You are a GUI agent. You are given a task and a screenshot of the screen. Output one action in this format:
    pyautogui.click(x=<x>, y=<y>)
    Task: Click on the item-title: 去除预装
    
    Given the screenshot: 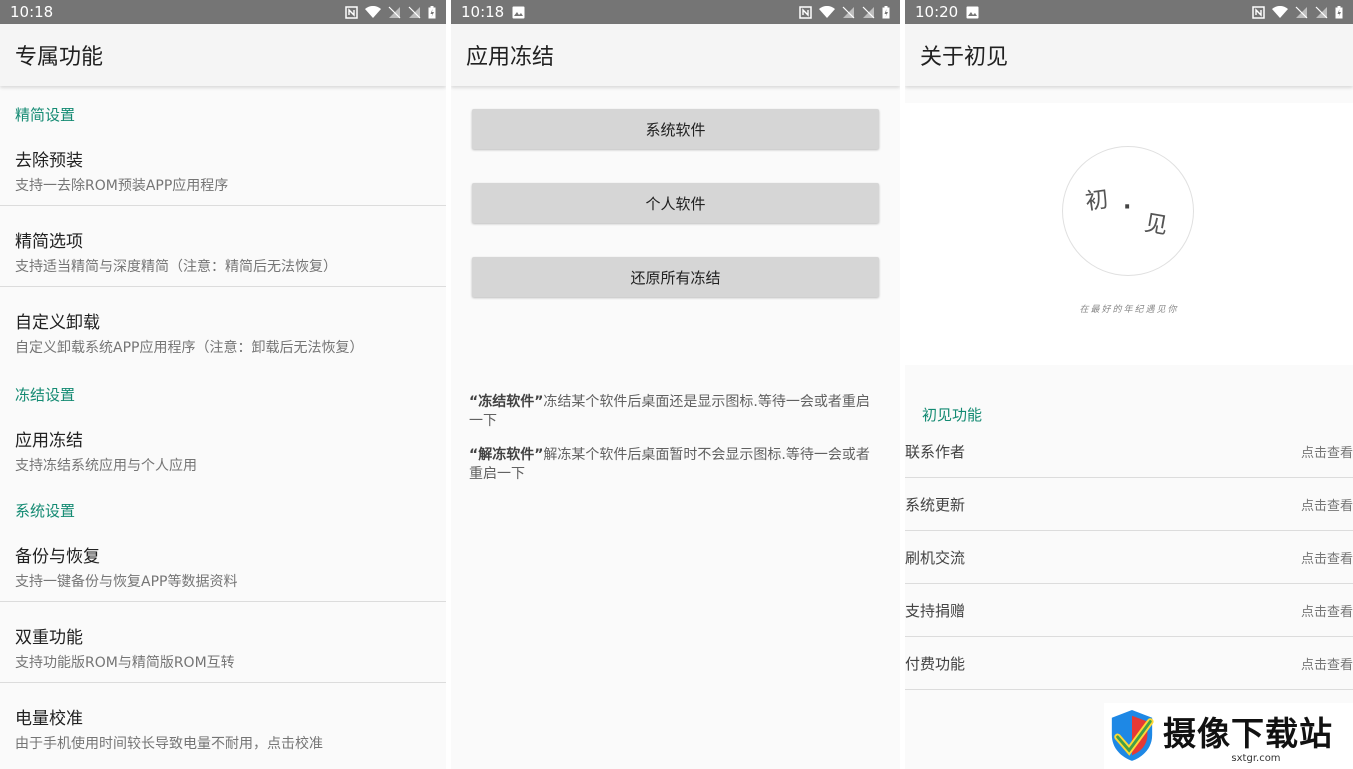 What is the action you would take?
    pyautogui.click(x=49, y=161)
    